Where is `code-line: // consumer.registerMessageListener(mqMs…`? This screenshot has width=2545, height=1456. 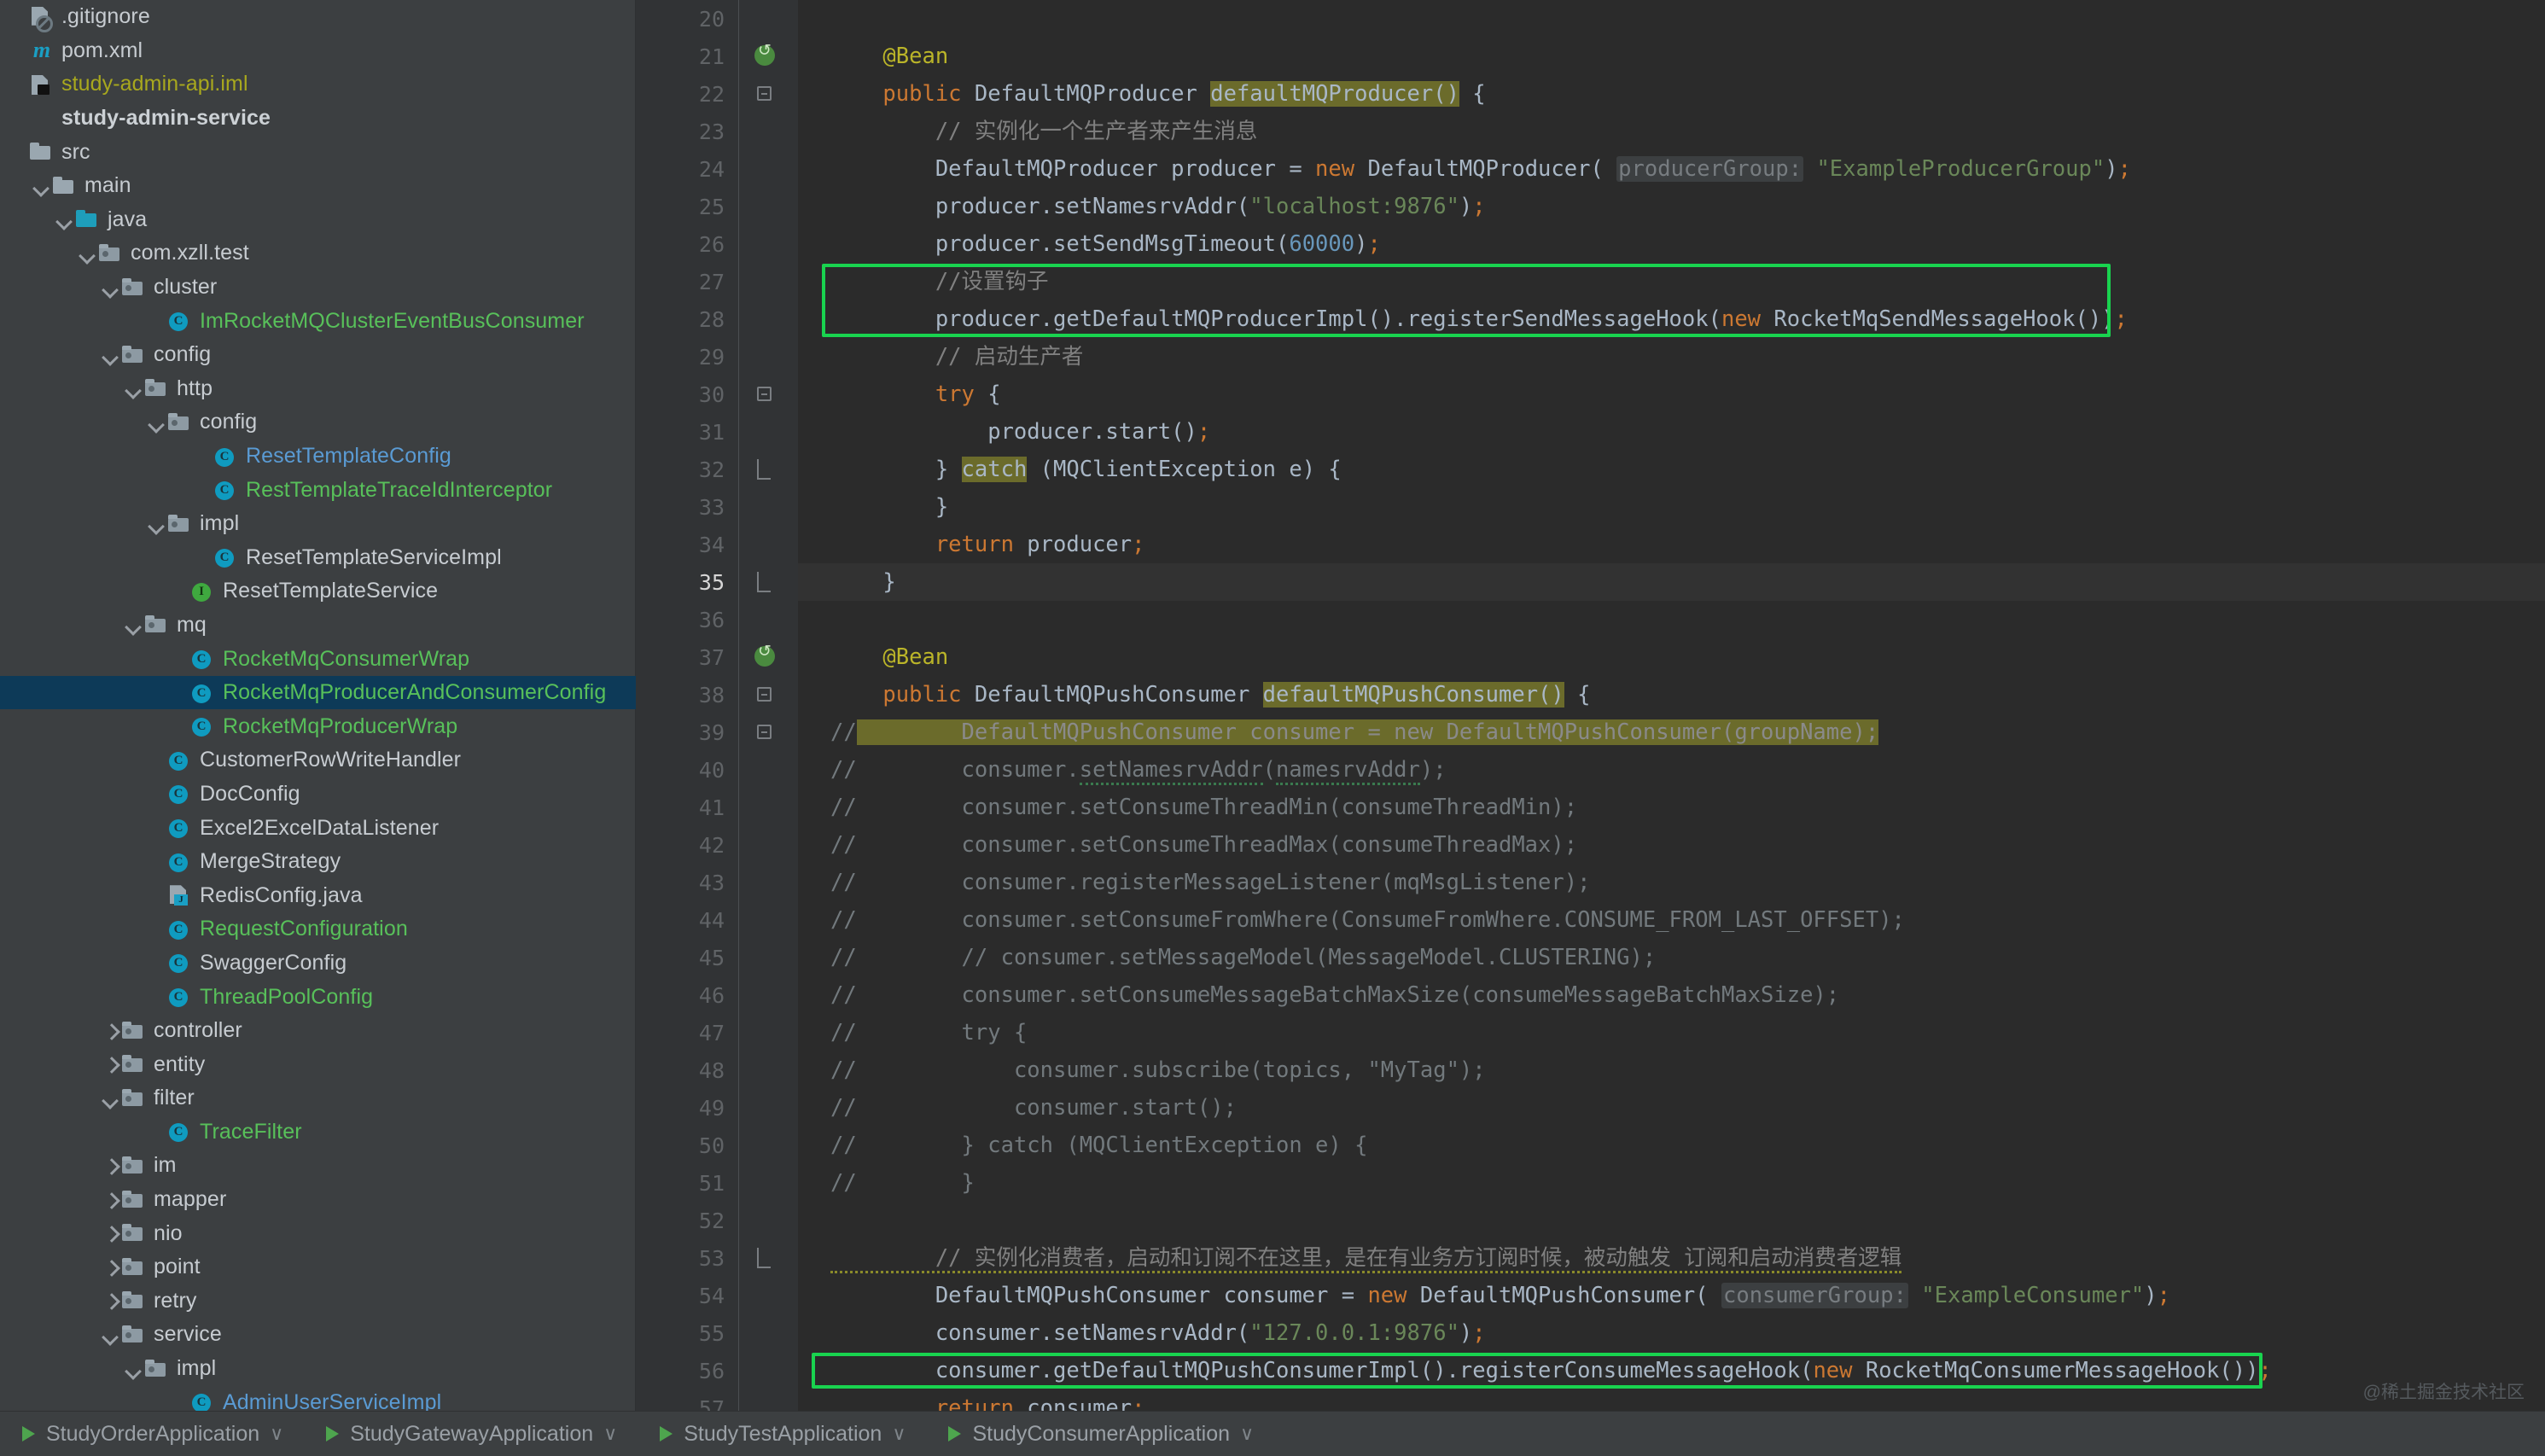
code-line: // consumer.registerMessageListener(mqMs… is located at coordinates (1671, 882).